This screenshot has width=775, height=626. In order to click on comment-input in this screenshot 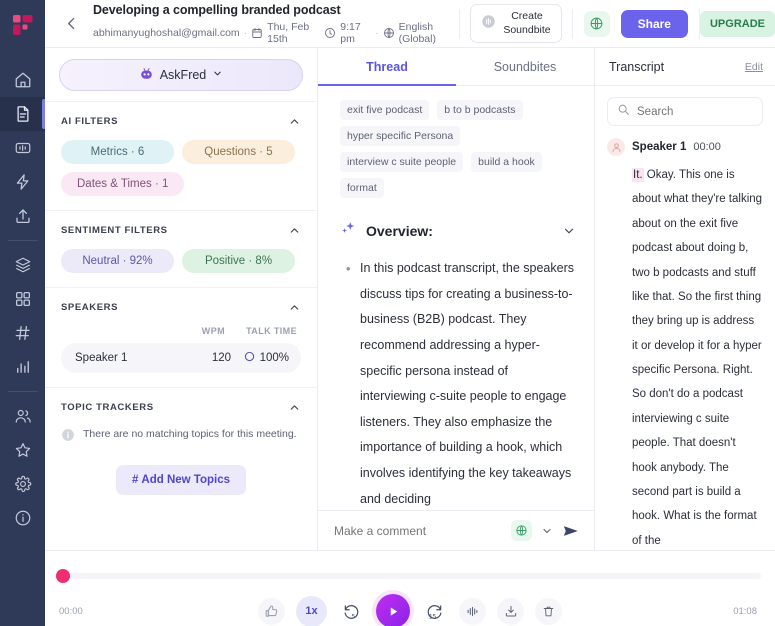, I will do `click(418, 530)`.